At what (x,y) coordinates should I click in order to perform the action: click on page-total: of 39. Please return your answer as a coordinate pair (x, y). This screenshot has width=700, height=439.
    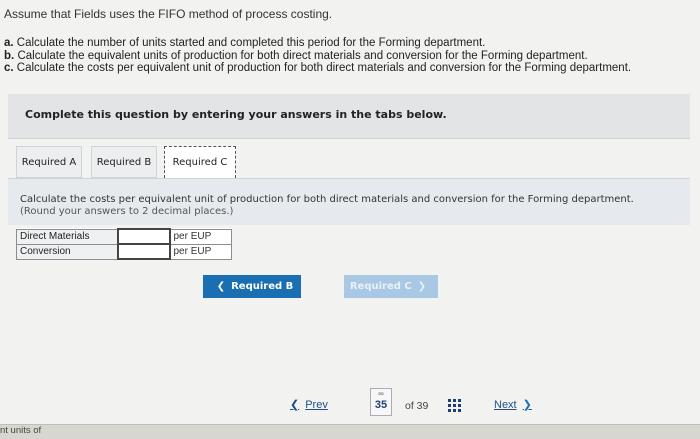
    Looking at the image, I should click on (417, 406).